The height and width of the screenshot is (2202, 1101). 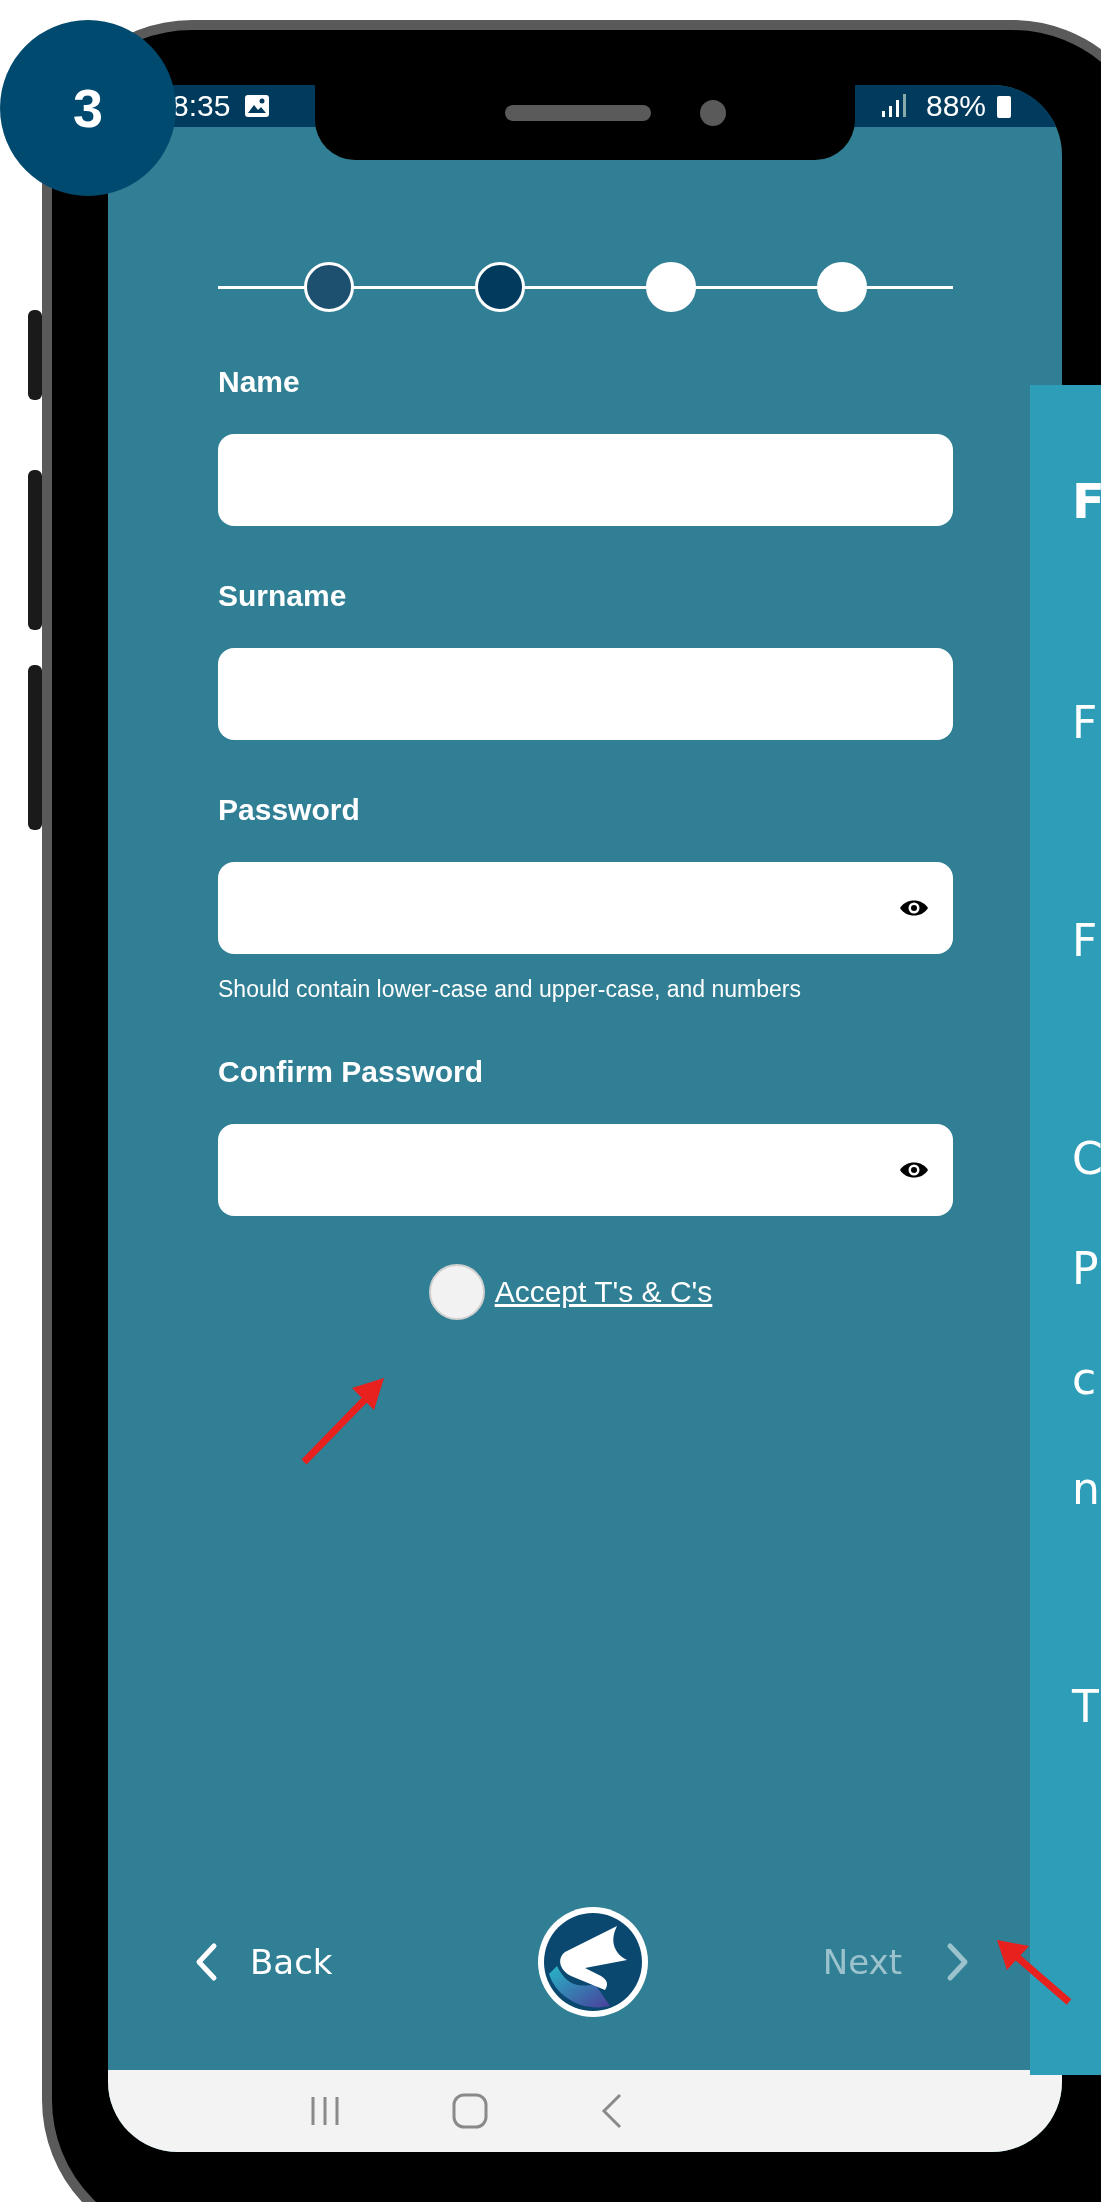 I want to click on field-label: Password, so click(x=289, y=810).